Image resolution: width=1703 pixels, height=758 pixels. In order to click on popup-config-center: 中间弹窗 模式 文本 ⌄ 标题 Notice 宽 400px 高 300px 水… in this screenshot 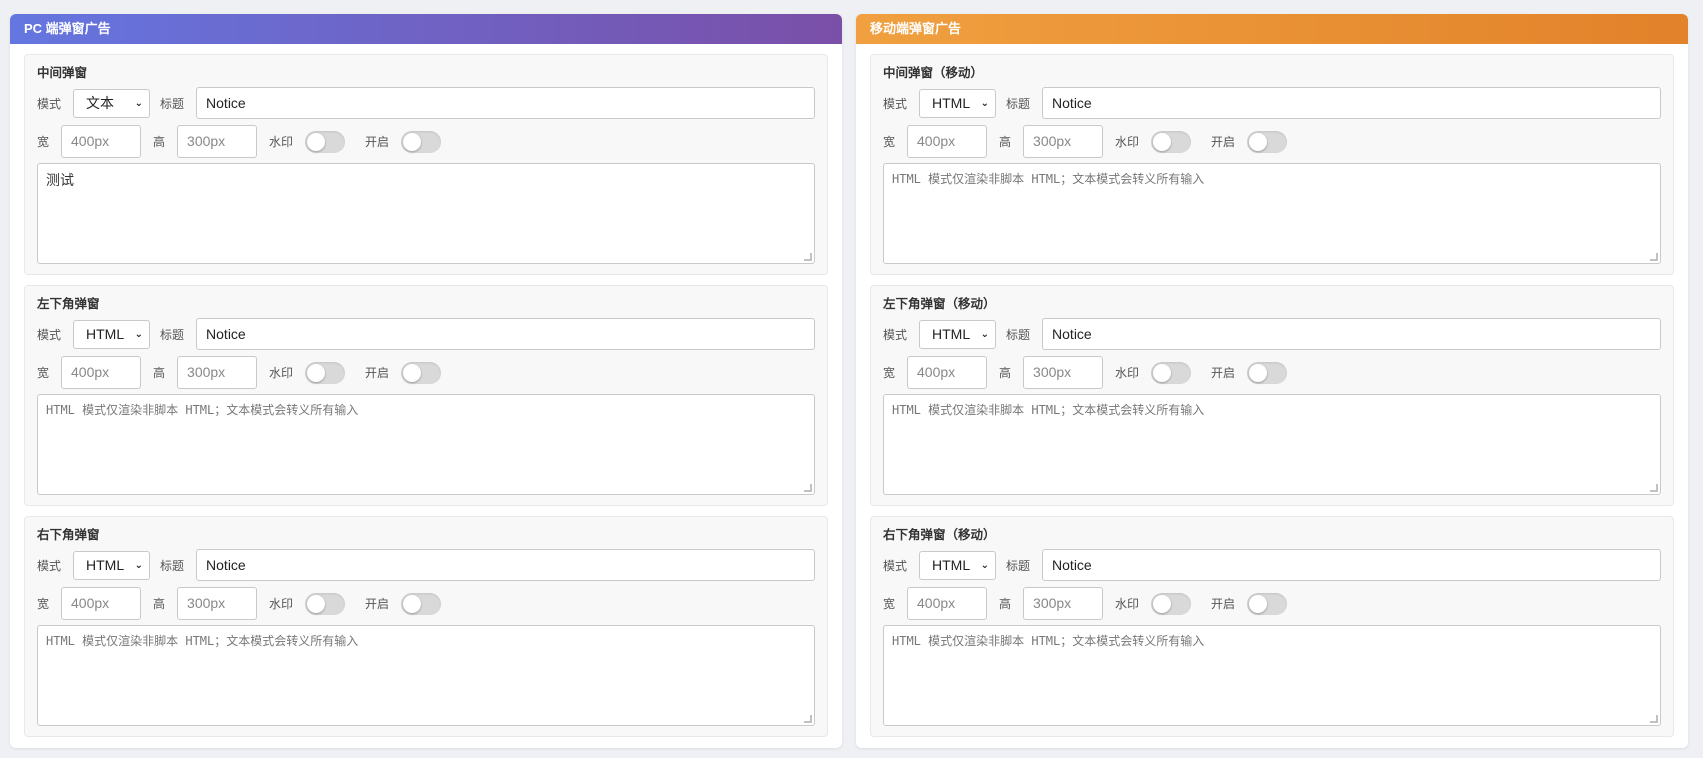, I will do `click(426, 164)`.